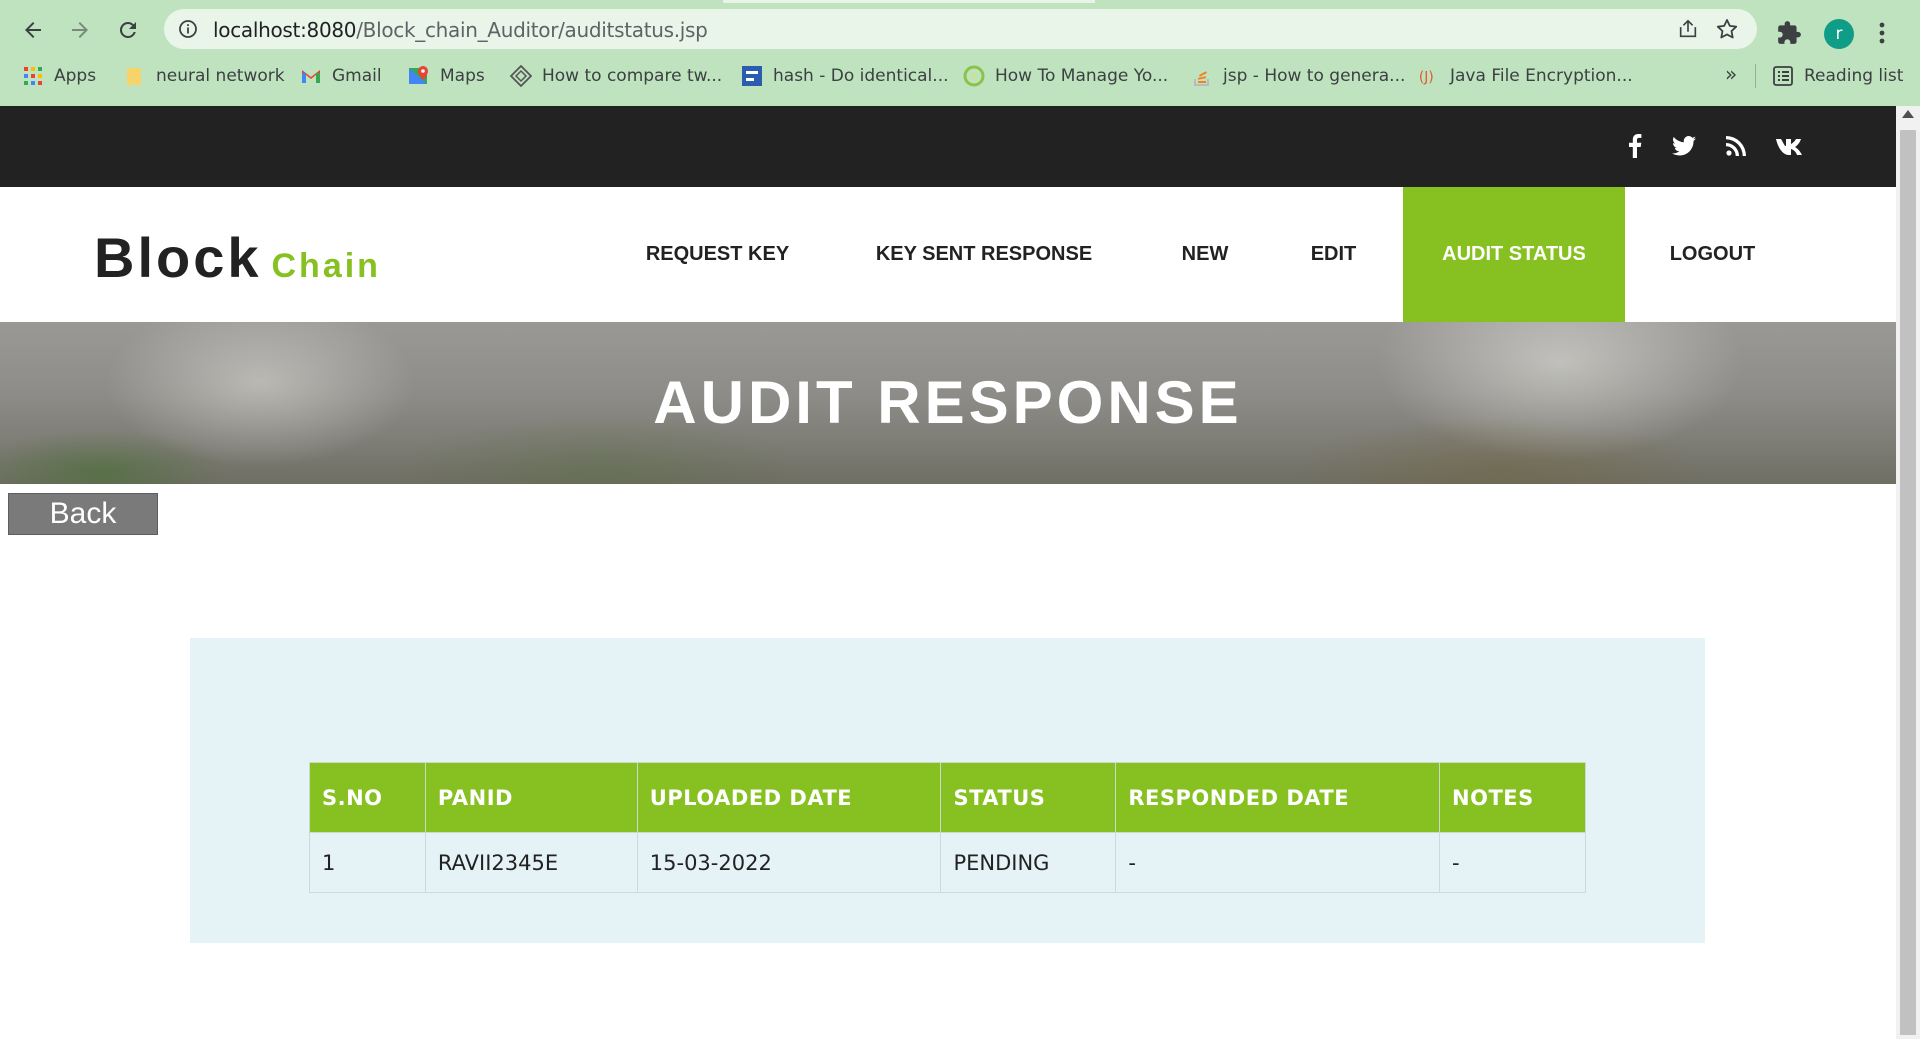 The height and width of the screenshot is (1039, 1920). I want to click on bookmark-maps: Maps, so click(446, 76).